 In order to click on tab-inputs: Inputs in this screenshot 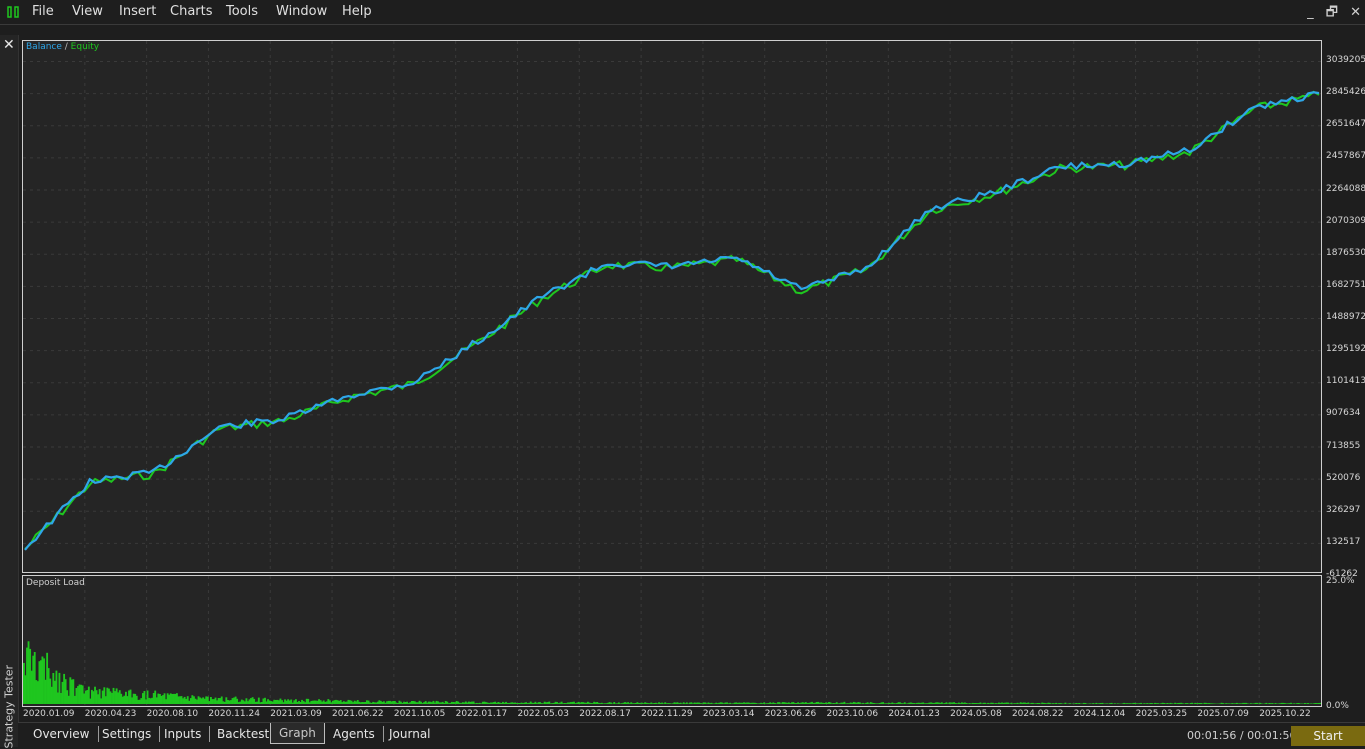, I will do `click(183, 734)`.